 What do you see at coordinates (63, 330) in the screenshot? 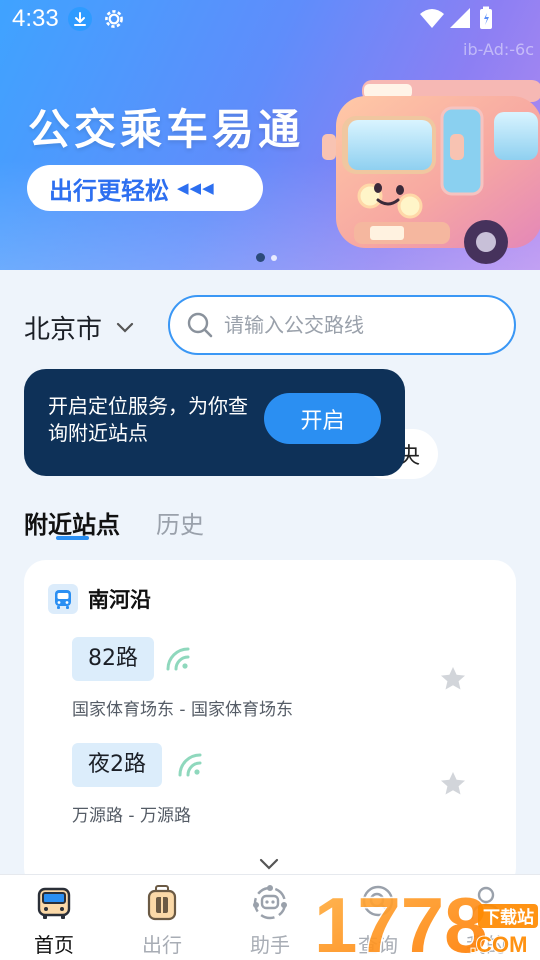
I see `city-name: 北京市` at bounding box center [63, 330].